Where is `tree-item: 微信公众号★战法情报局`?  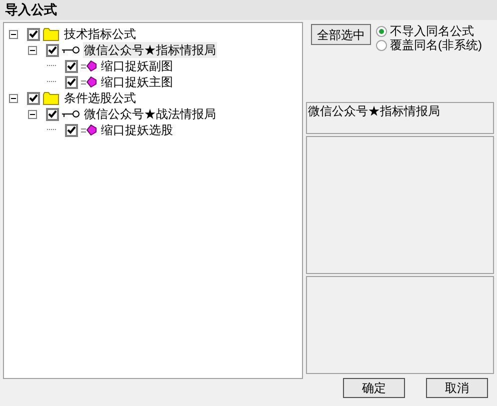 tree-item: 微信公众号★战法情报局 is located at coordinates (150, 114).